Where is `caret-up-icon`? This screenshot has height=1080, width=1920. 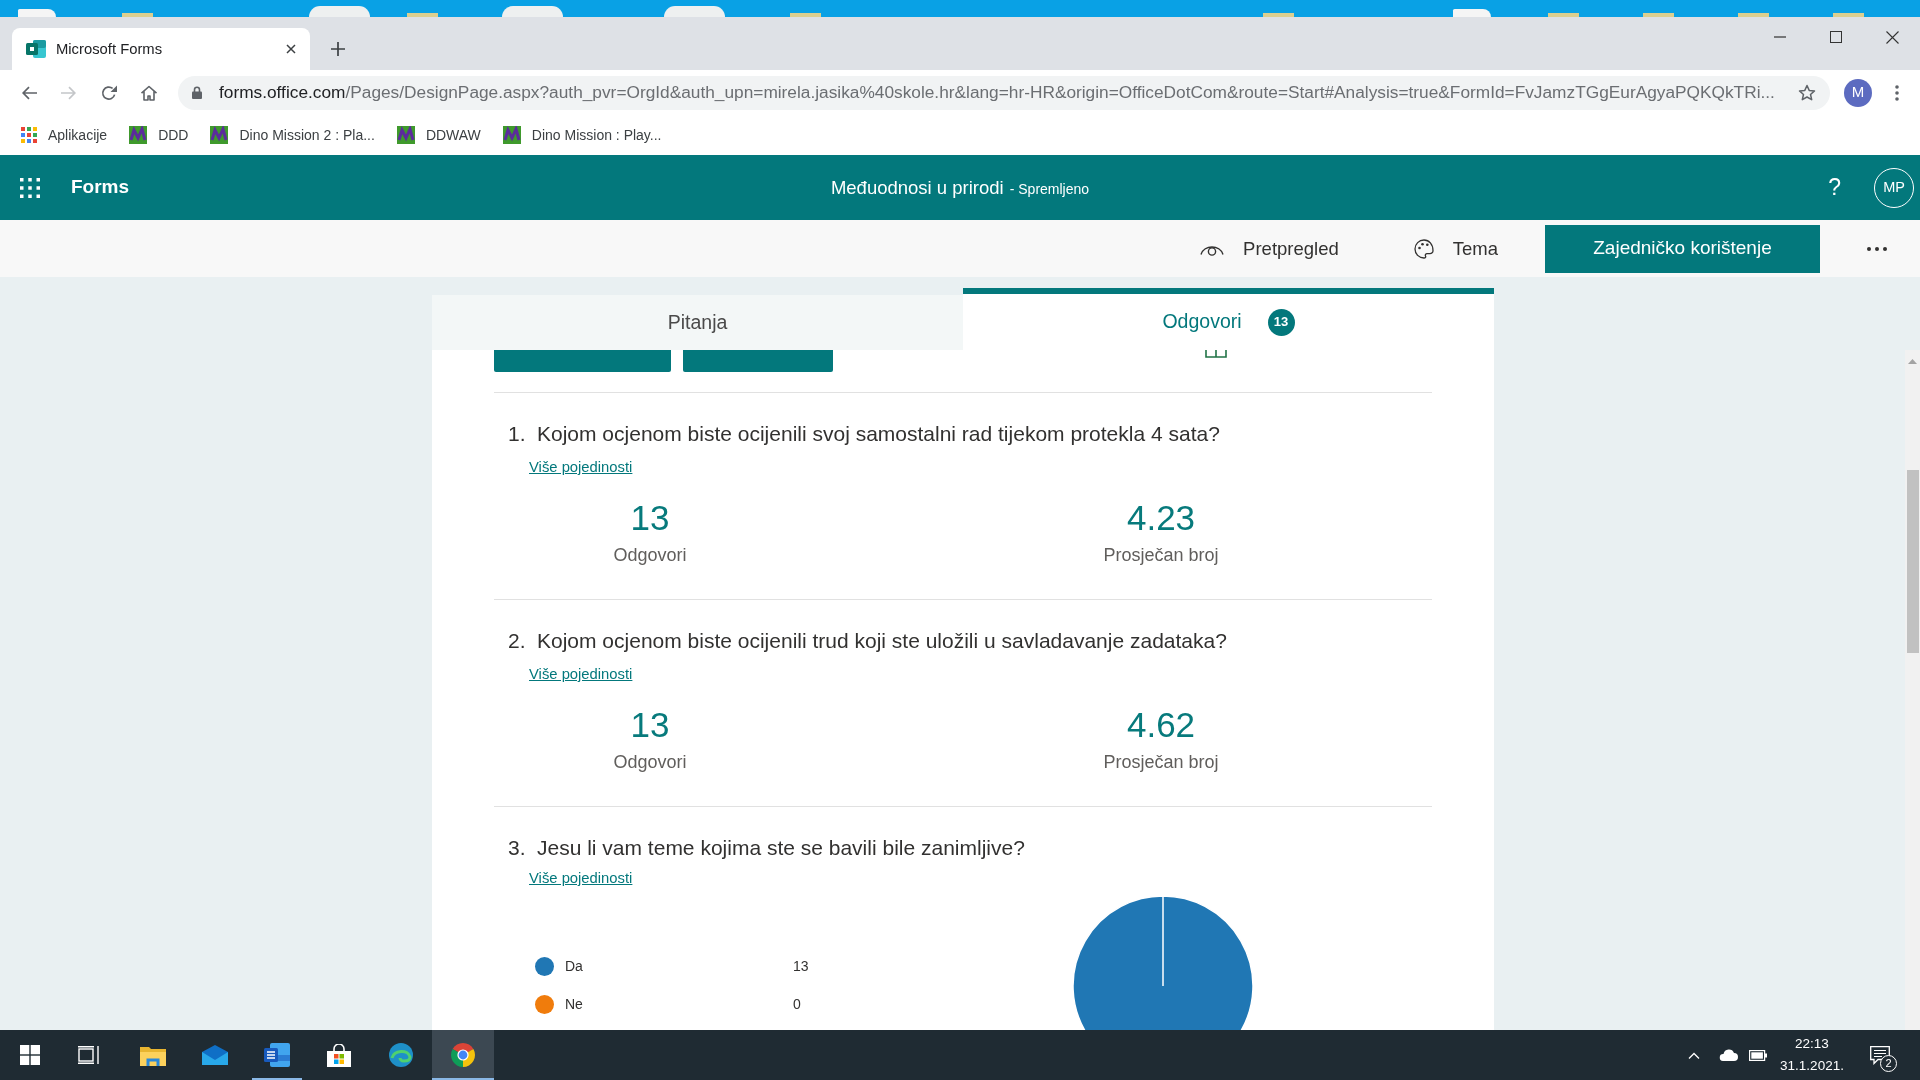
caret-up-icon is located at coordinates (1694, 1055).